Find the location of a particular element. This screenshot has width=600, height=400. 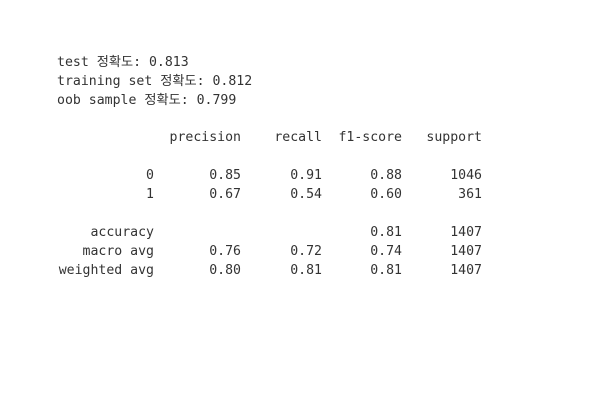

row-label: 0 is located at coordinates (150, 175).